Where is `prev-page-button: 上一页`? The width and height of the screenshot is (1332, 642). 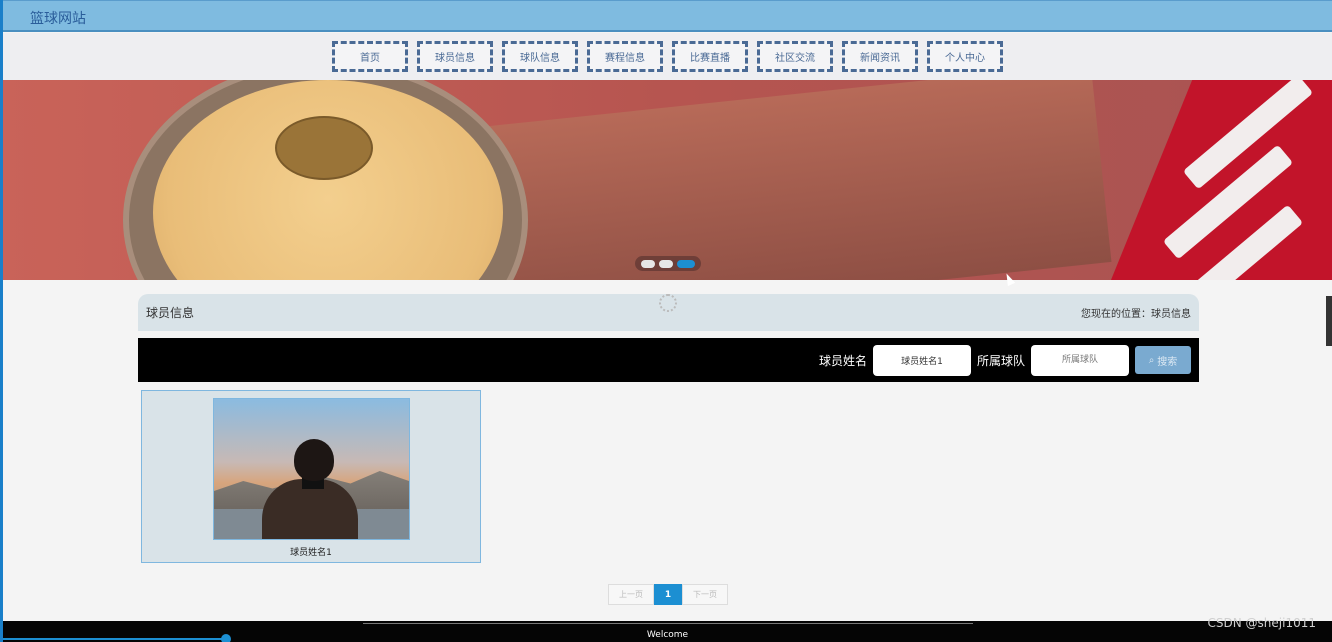
prev-page-button: 上一页 is located at coordinates (631, 594).